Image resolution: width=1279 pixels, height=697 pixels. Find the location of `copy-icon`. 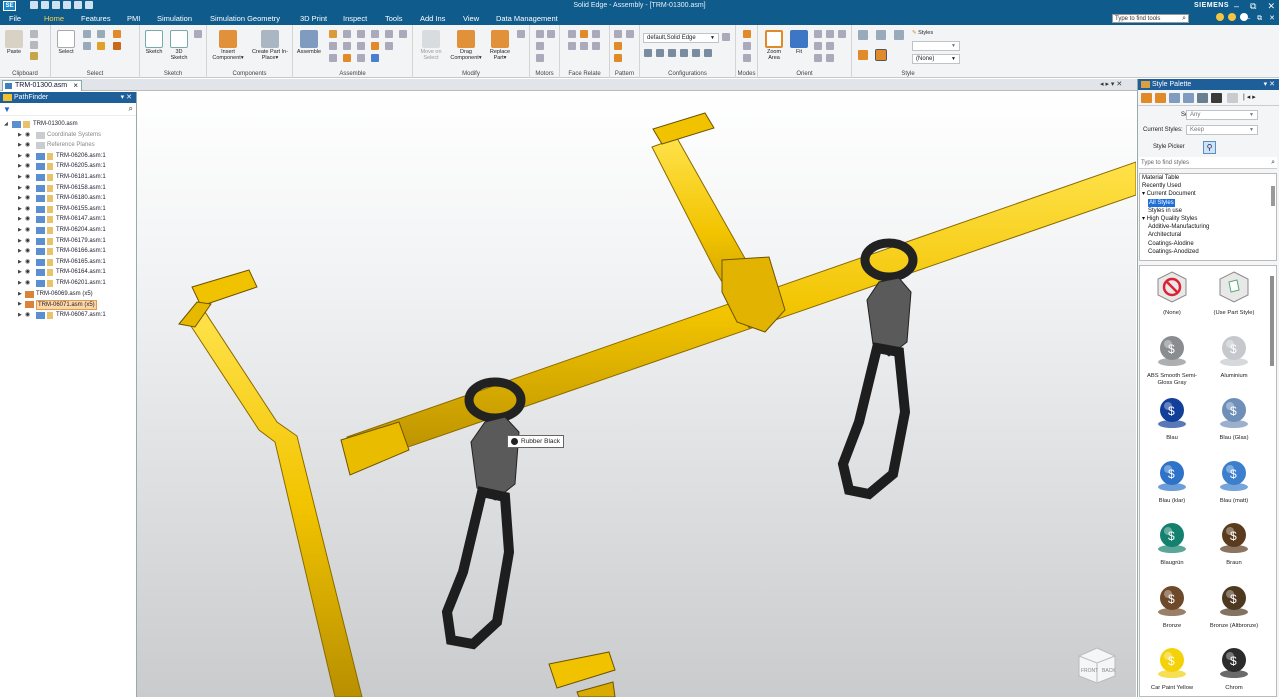

copy-icon is located at coordinates (34, 45).